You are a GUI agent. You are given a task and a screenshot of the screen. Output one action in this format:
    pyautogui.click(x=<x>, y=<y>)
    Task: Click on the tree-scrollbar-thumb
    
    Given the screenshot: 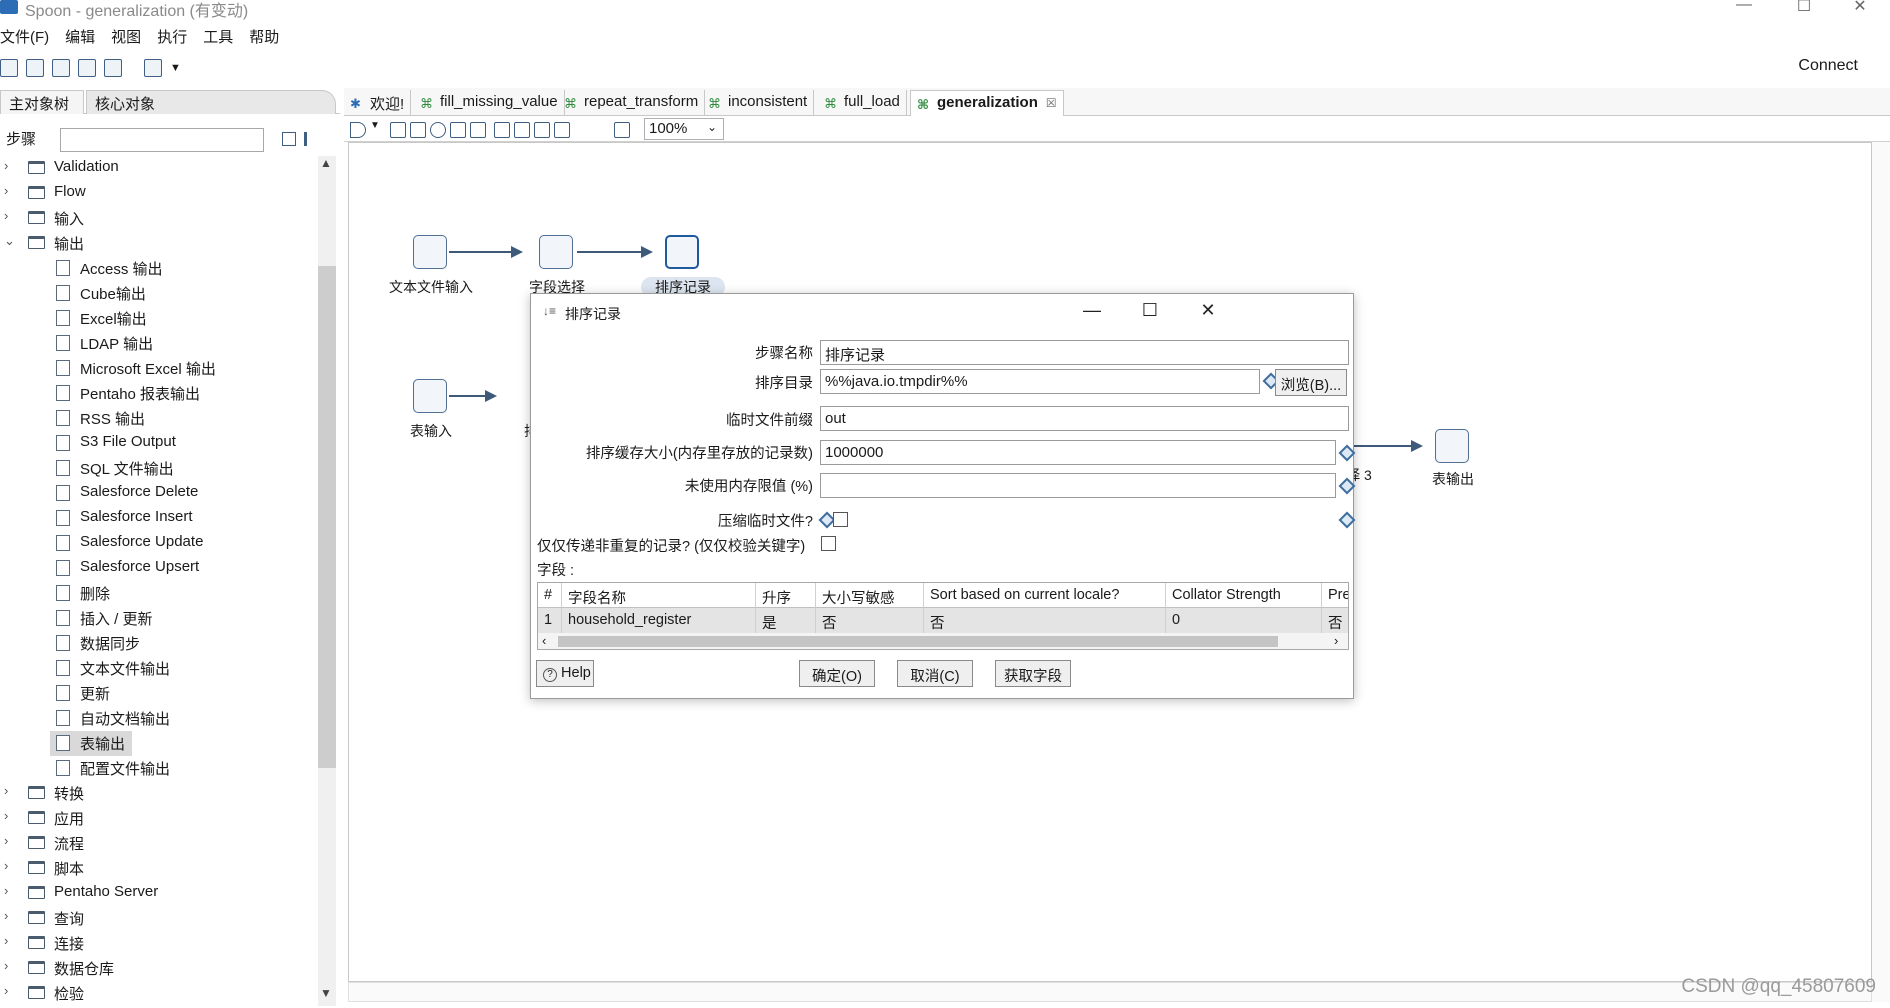 What is the action you would take?
    pyautogui.click(x=327, y=517)
    